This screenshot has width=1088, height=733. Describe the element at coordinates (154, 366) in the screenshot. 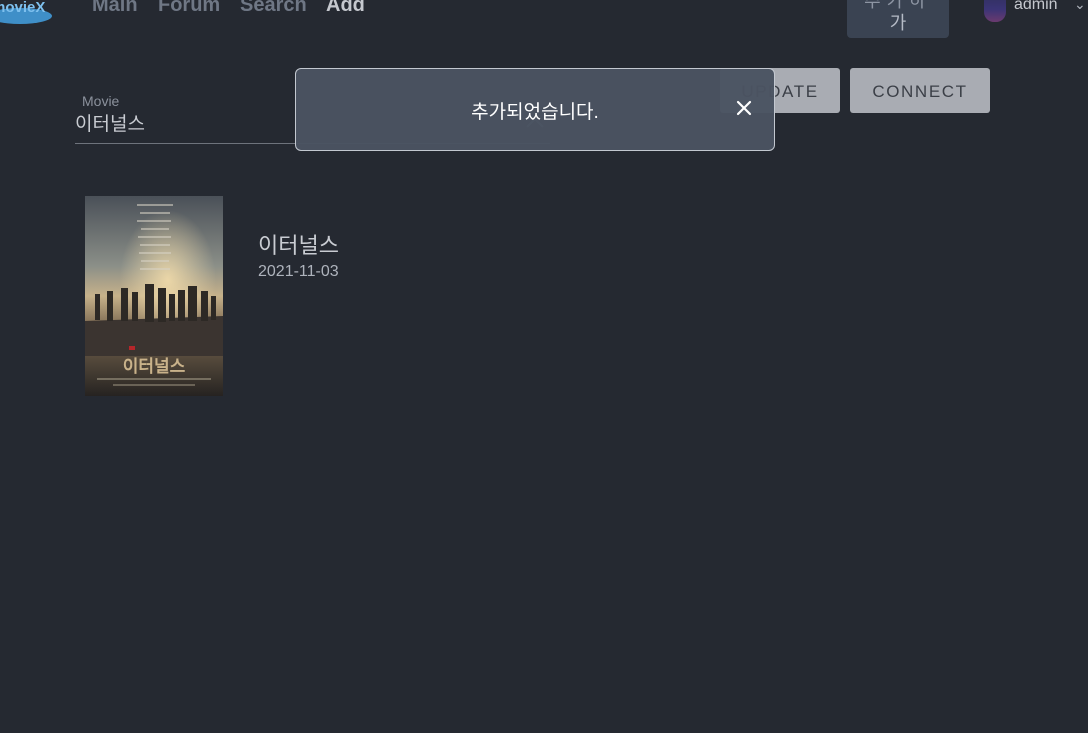

I see `poster-title: 이터널스` at that location.